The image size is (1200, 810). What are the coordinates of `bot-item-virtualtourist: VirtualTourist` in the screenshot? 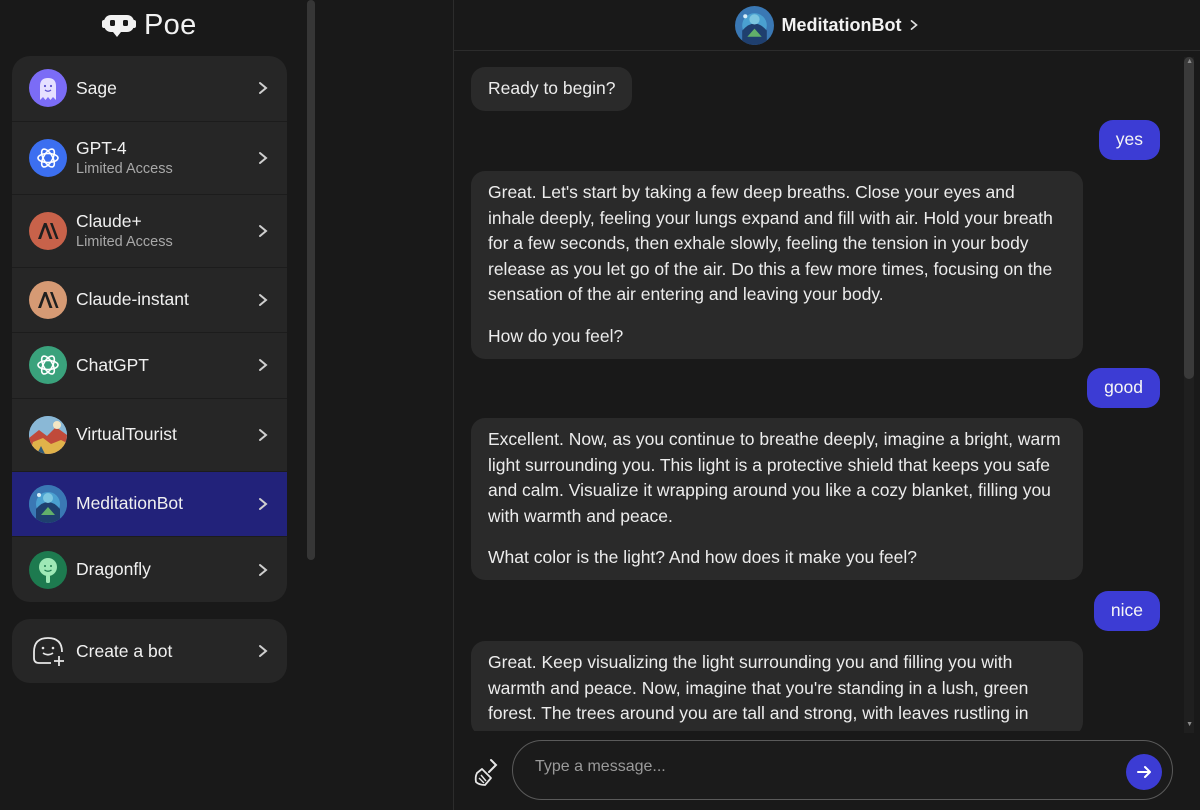 It's located at (149, 435).